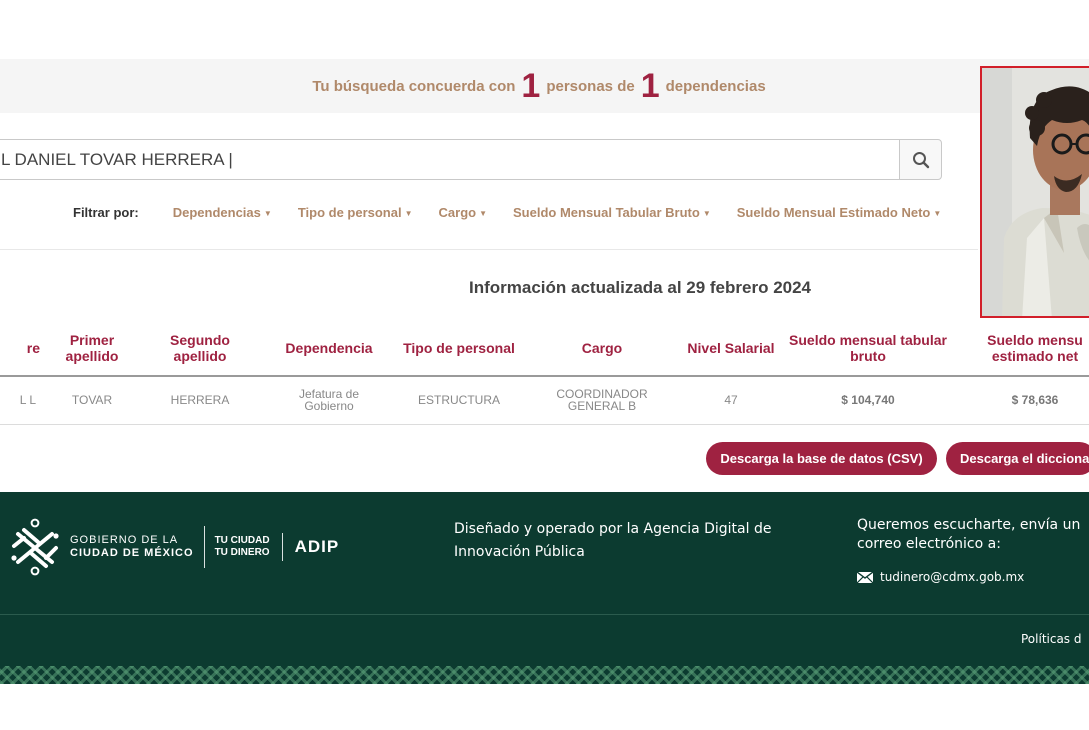 The width and height of the screenshot is (1089, 730). I want to click on filter-sueldo-neto: Sueldo Mensual Estimado Neto ▼, so click(839, 212).